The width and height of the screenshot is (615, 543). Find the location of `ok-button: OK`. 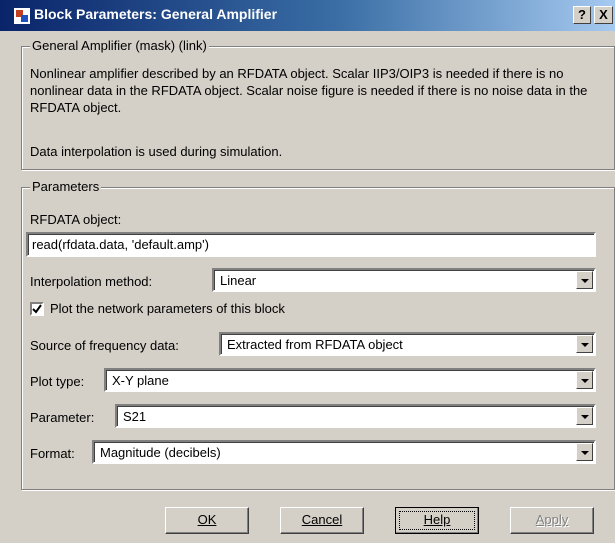

ok-button: OK is located at coordinates (207, 520).